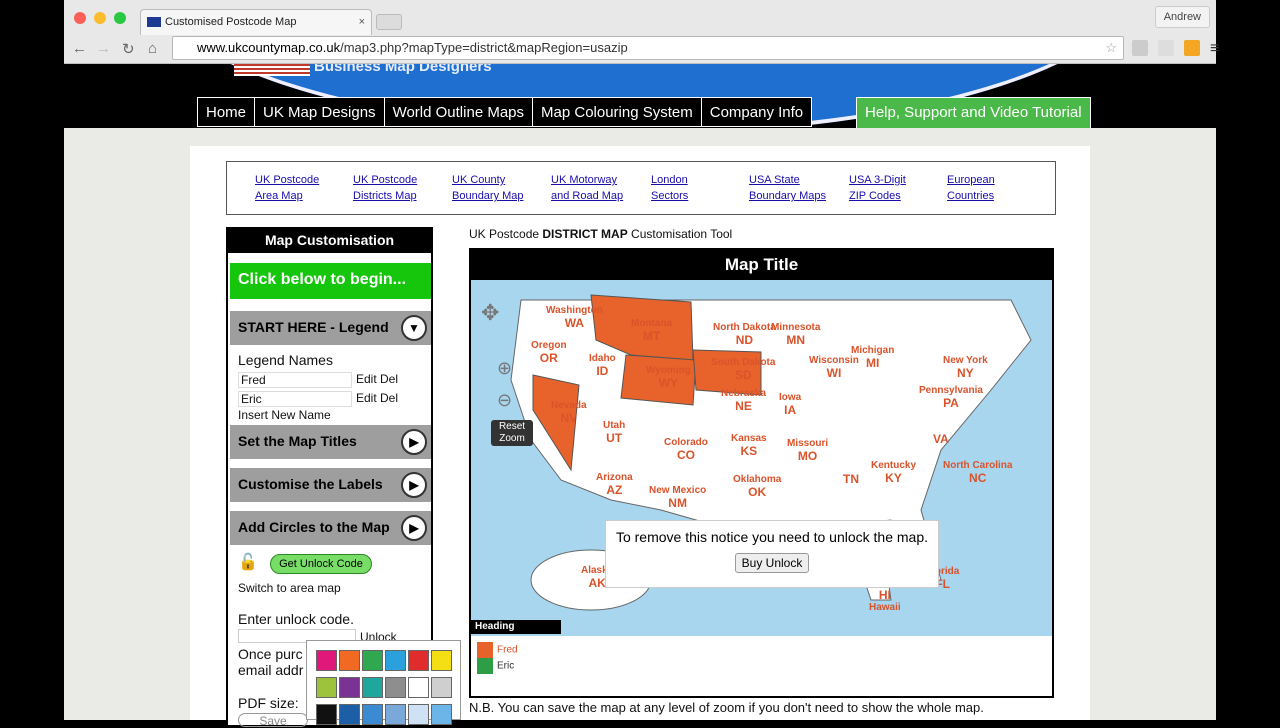 The width and height of the screenshot is (1280, 728). What do you see at coordinates (383, 682) in the screenshot?
I see `colour-palette` at bounding box center [383, 682].